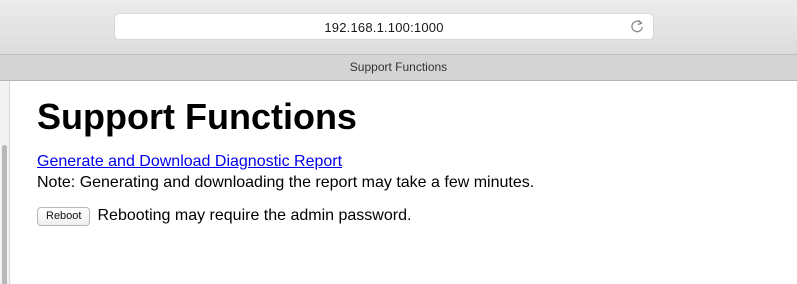 This screenshot has width=797, height=284. I want to click on scrollbar-thumb, so click(4, 214).